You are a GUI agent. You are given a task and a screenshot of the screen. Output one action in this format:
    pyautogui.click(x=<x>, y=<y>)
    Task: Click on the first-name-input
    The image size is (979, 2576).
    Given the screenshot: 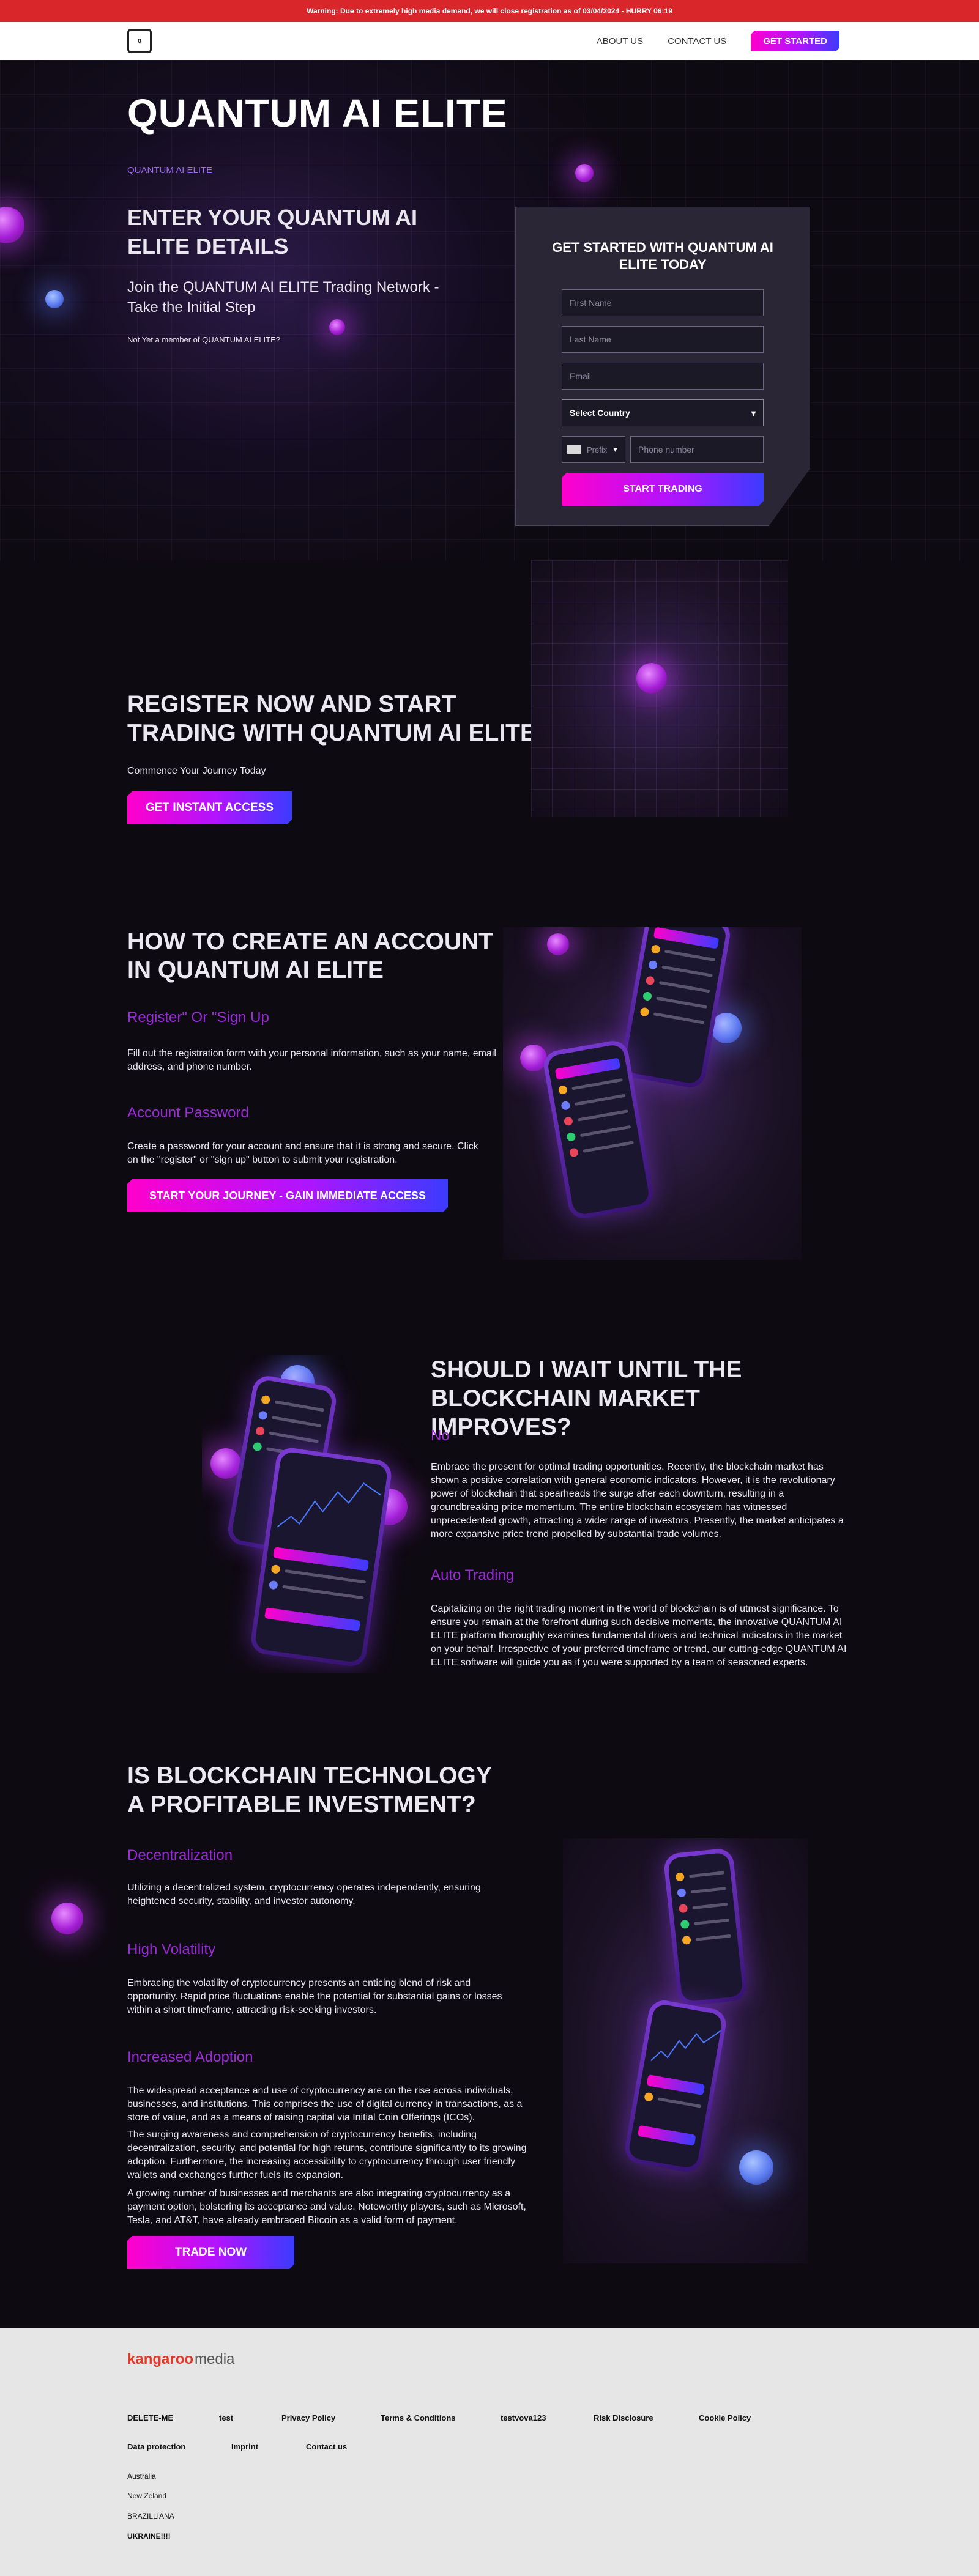 What is the action you would take?
    pyautogui.click(x=663, y=302)
    